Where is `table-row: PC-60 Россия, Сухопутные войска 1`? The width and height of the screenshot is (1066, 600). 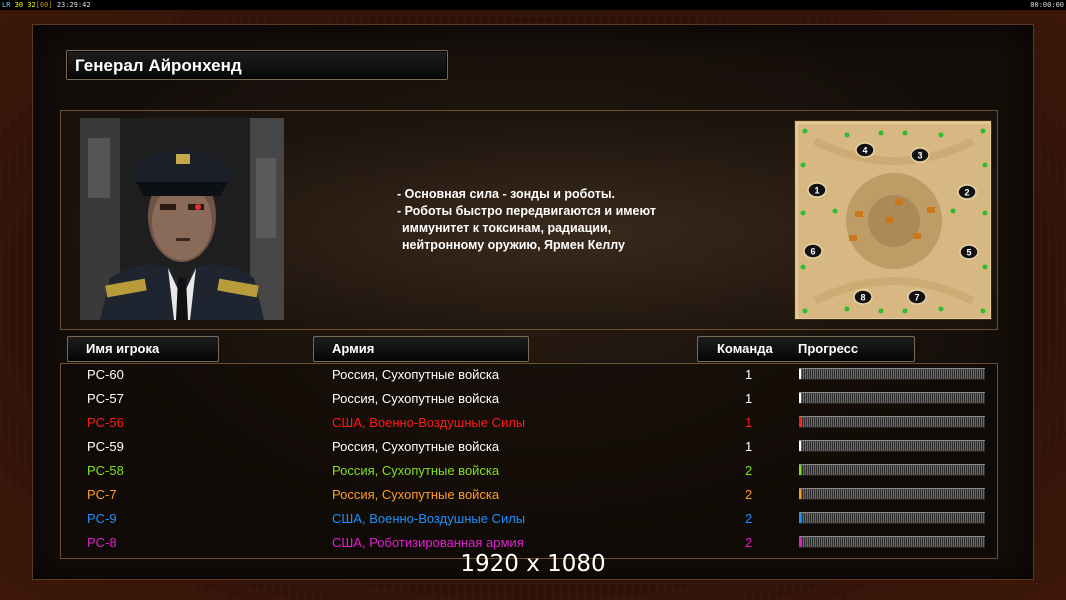 table-row: PC-60 Россия, Сухопутные войска 1 is located at coordinates (530, 377).